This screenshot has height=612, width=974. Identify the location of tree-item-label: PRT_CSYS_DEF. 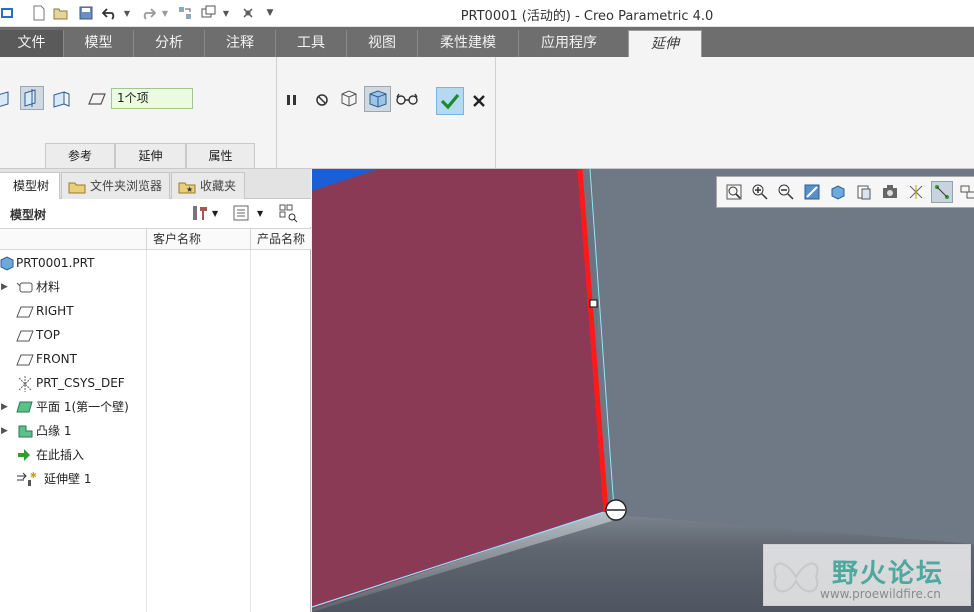
(80, 383).